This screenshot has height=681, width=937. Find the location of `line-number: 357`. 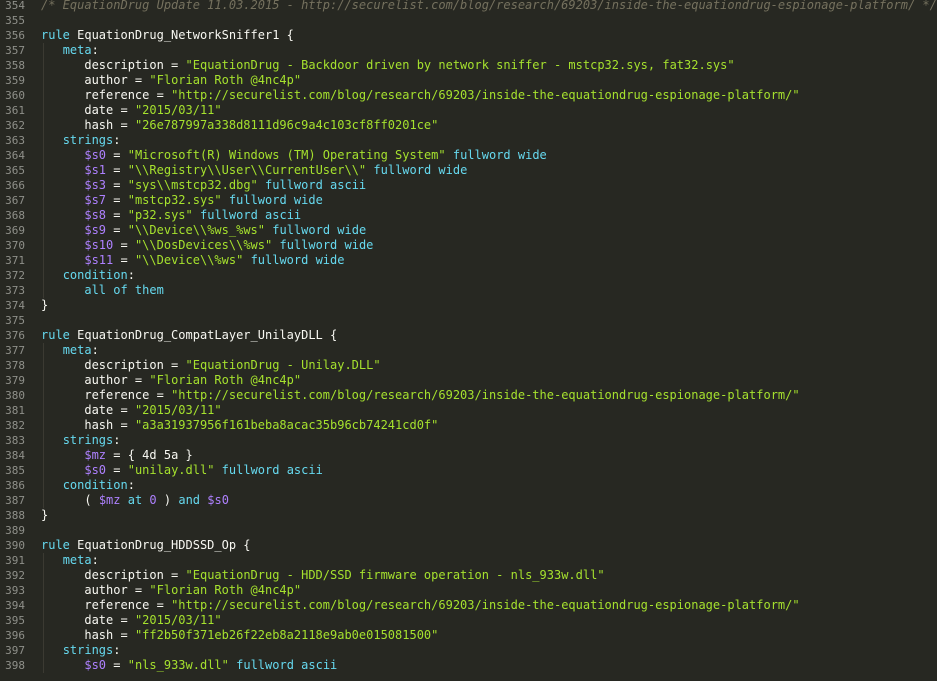

line-number: 357 is located at coordinates (15, 50).